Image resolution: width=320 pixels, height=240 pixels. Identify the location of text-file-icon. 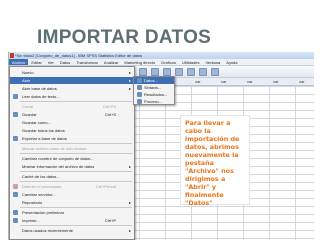
(15, 96).